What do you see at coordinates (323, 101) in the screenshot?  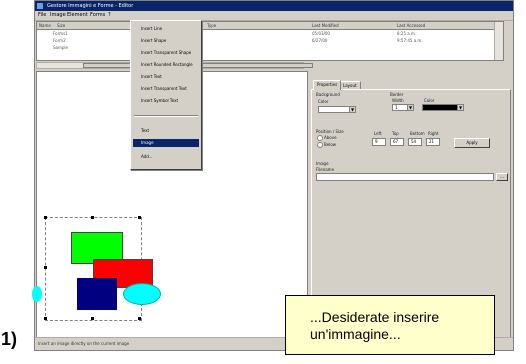 I see `background-color-label: Color` at bounding box center [323, 101].